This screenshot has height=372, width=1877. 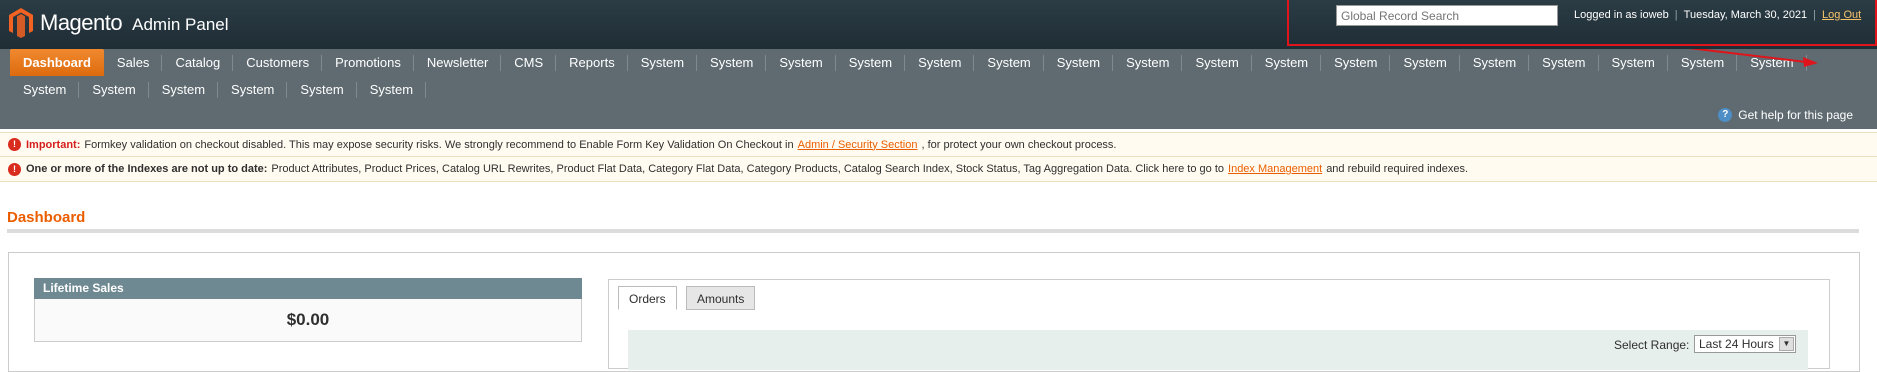 I want to click on annotation-highlight-box, so click(x=1582, y=23).